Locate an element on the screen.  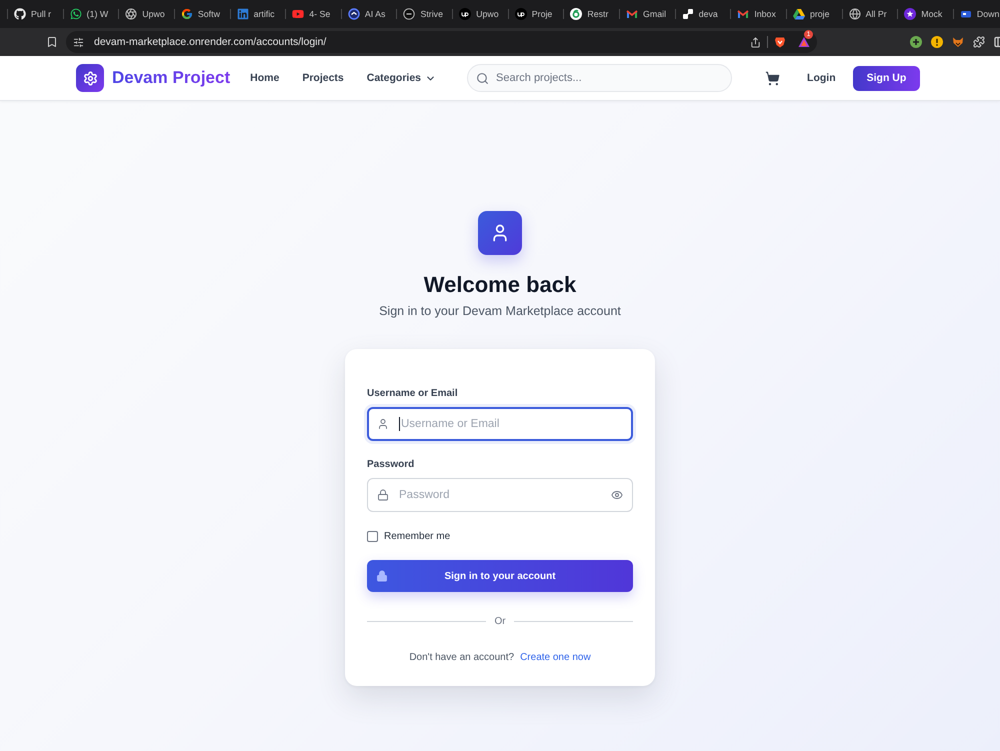
browser-tab: Pull r is located at coordinates (35, 14).